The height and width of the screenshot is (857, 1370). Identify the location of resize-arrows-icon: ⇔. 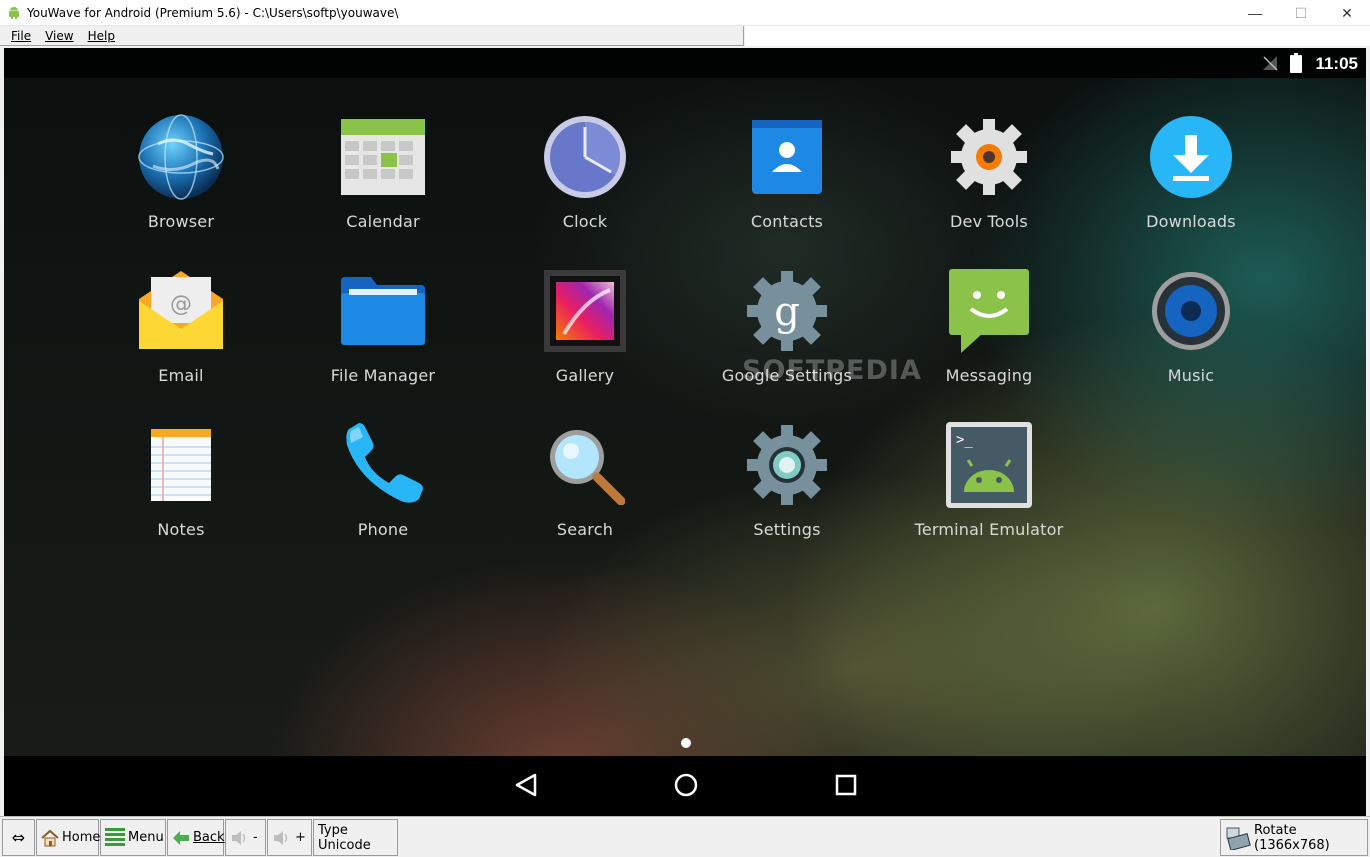
(18, 837).